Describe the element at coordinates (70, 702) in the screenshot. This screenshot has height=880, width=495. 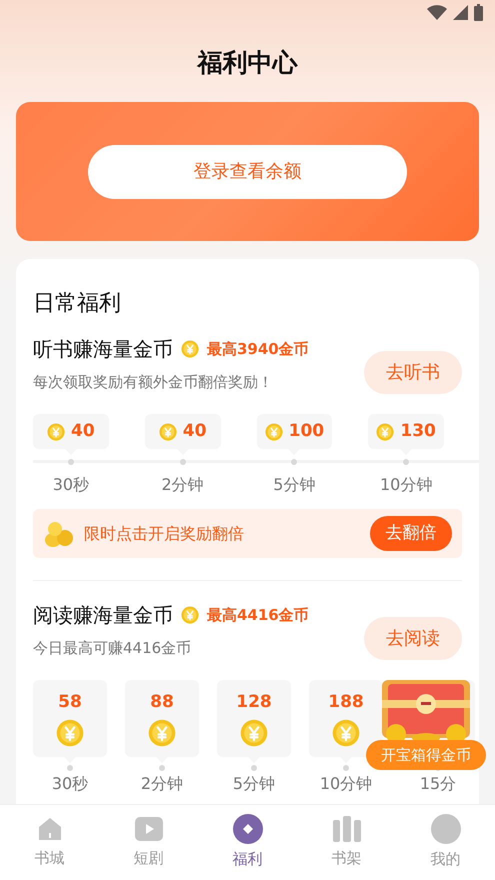
I see `reward-amount: 58` at that location.